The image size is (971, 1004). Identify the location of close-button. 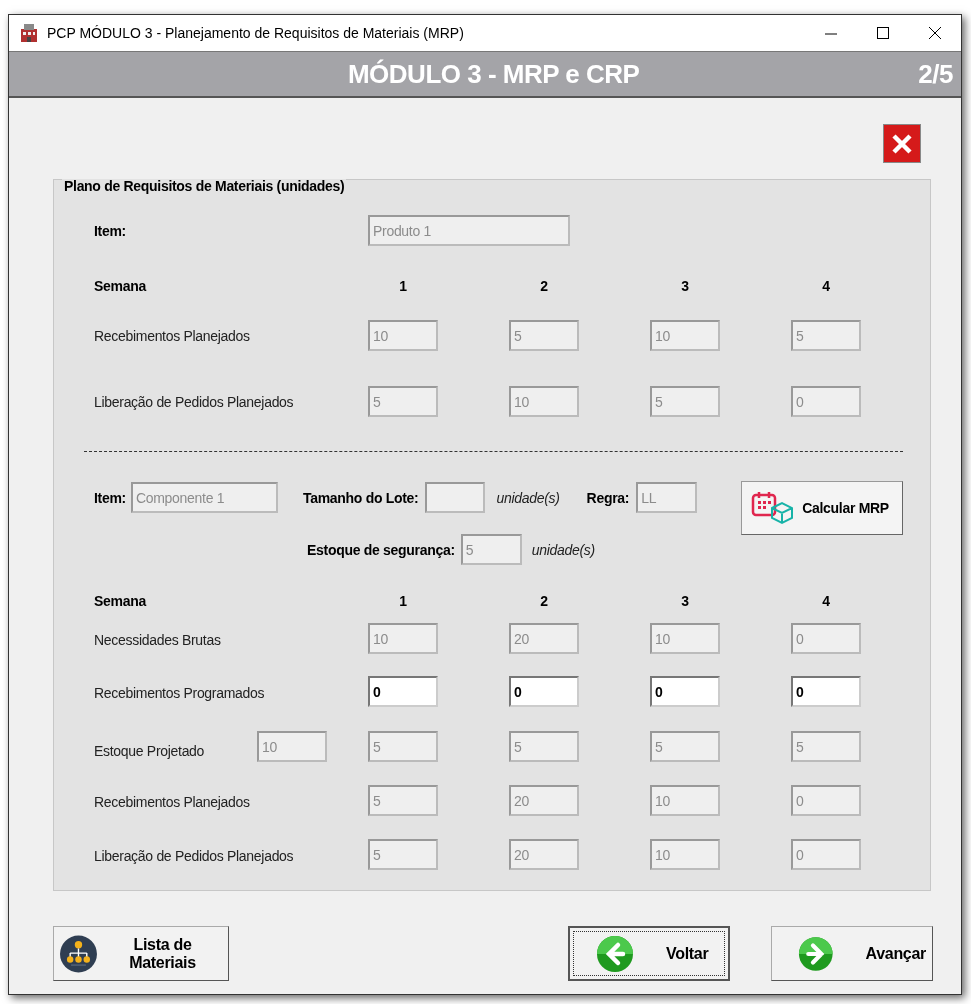
(902, 143).